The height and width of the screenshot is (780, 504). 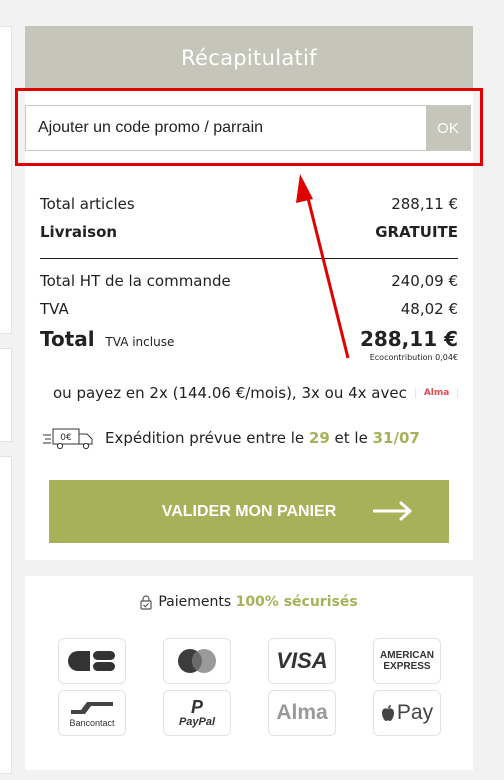 I want to click on payments-title-prefix: Paiements, so click(x=195, y=602).